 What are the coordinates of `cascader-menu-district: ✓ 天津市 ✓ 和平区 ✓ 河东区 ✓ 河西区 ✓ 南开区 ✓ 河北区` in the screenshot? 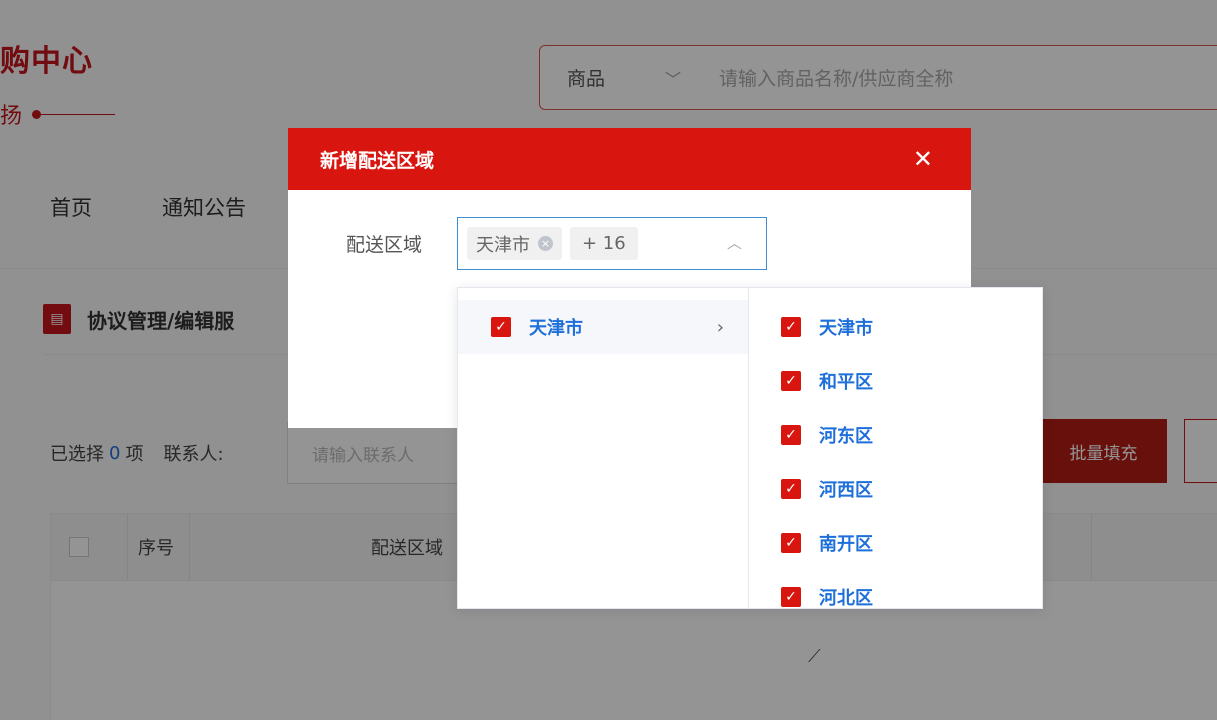 It's located at (895, 448).